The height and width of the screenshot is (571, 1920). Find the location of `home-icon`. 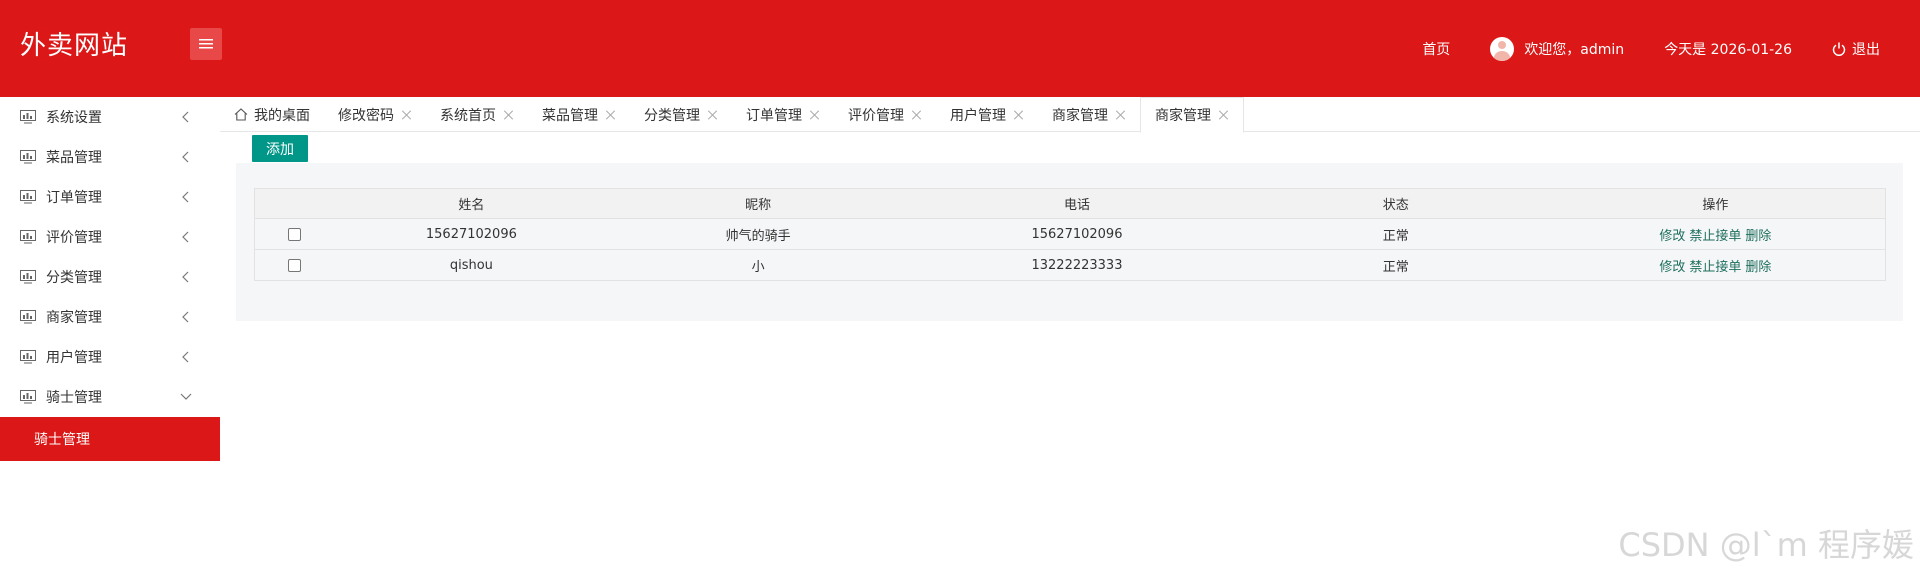

home-icon is located at coordinates (241, 114).